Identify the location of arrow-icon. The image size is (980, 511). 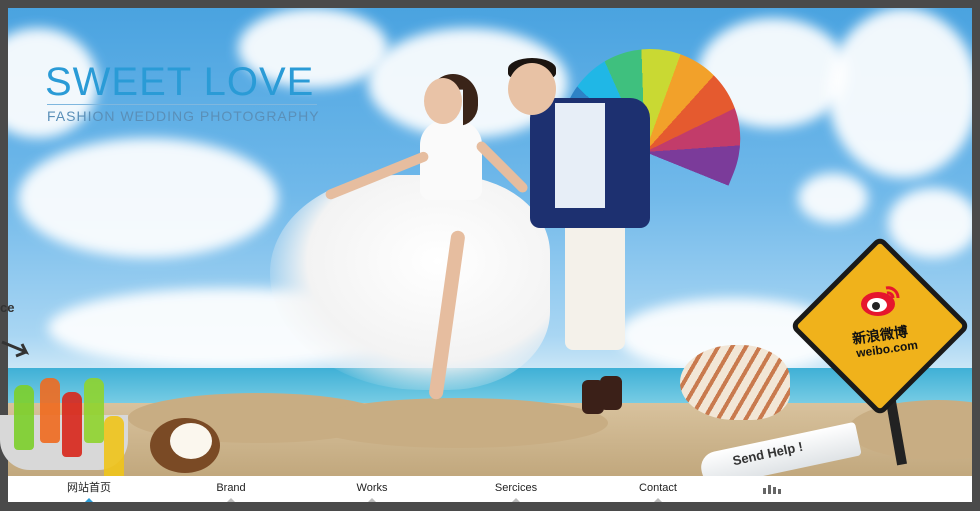
(15, 349).